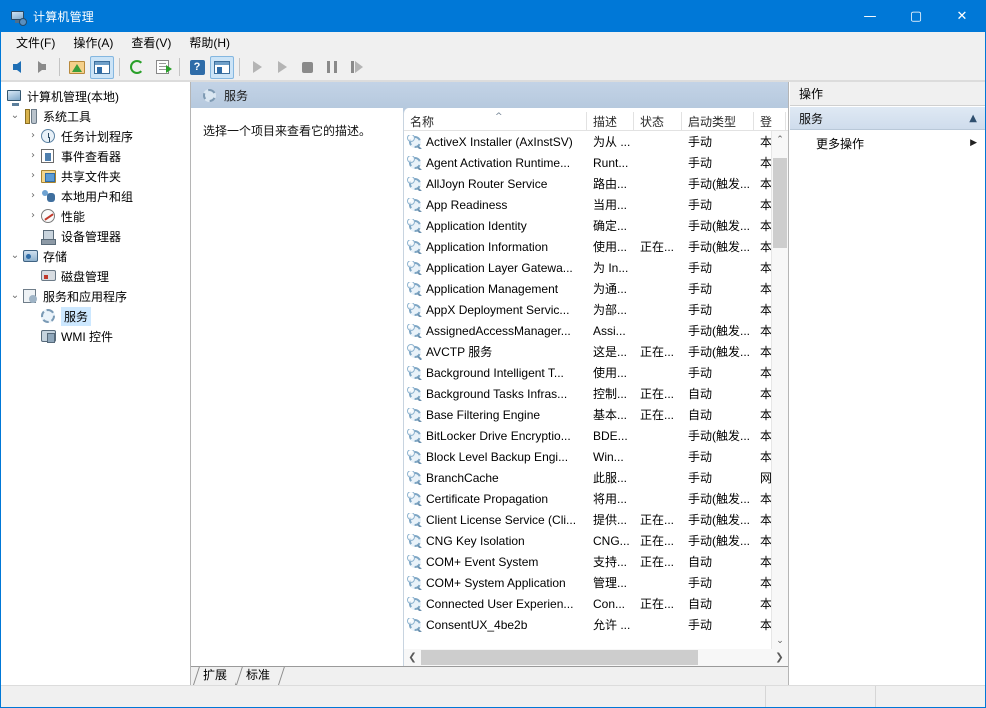  I want to click on tree-item-6: 设备管理器, so click(95, 236).